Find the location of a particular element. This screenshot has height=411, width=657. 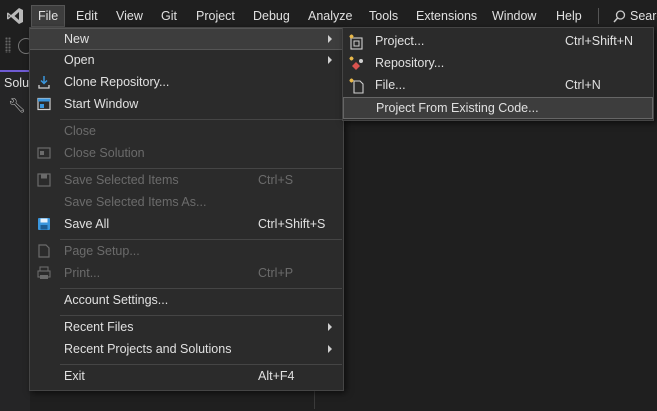

submenu-item-shortcut: Ctrl+Shift+N is located at coordinates (599, 41).